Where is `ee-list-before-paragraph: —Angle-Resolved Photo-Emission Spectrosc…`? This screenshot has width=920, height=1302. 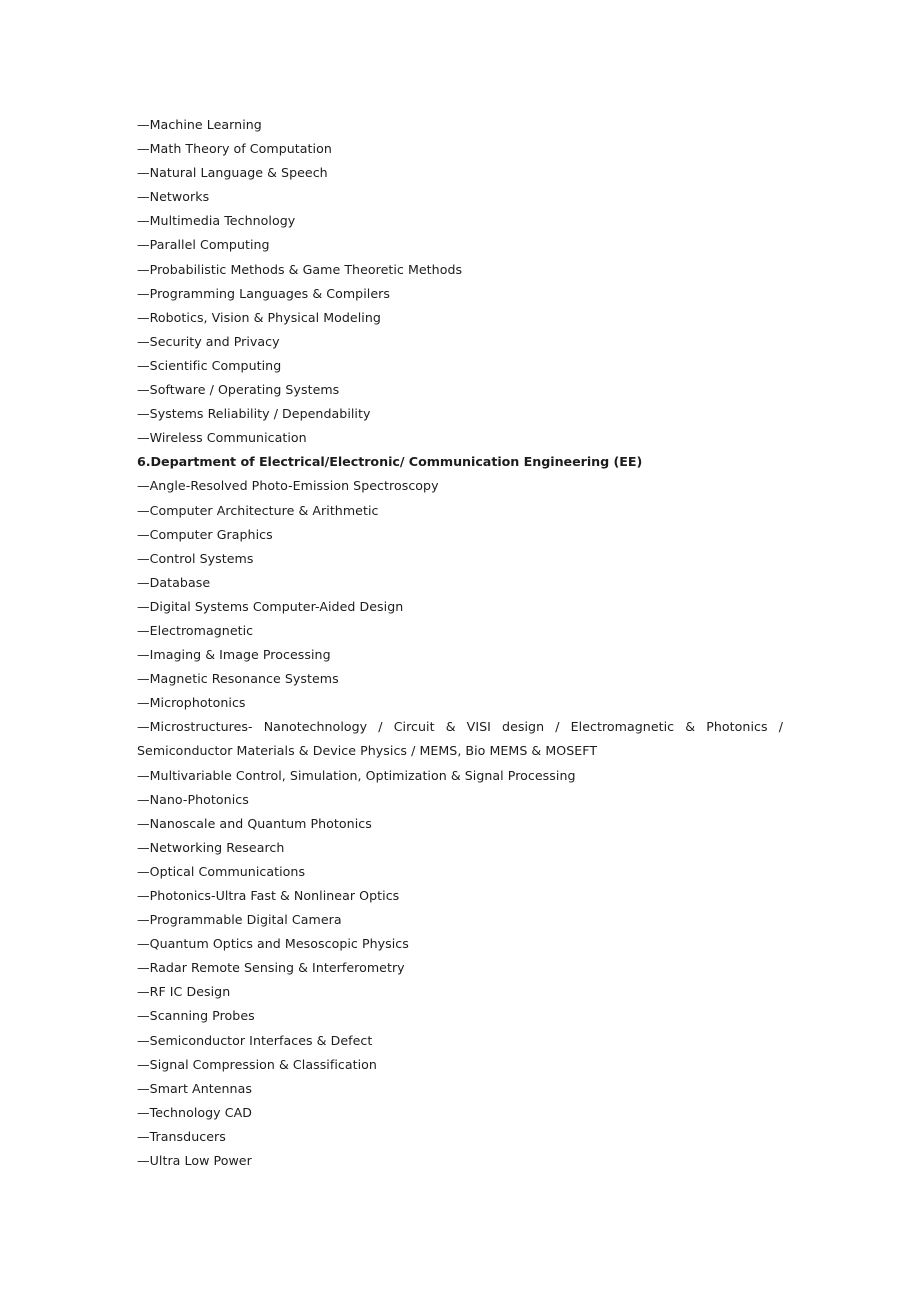 ee-list-before-paragraph: —Angle-Resolved Photo-Emission Spectrosc… is located at coordinates (460, 594).